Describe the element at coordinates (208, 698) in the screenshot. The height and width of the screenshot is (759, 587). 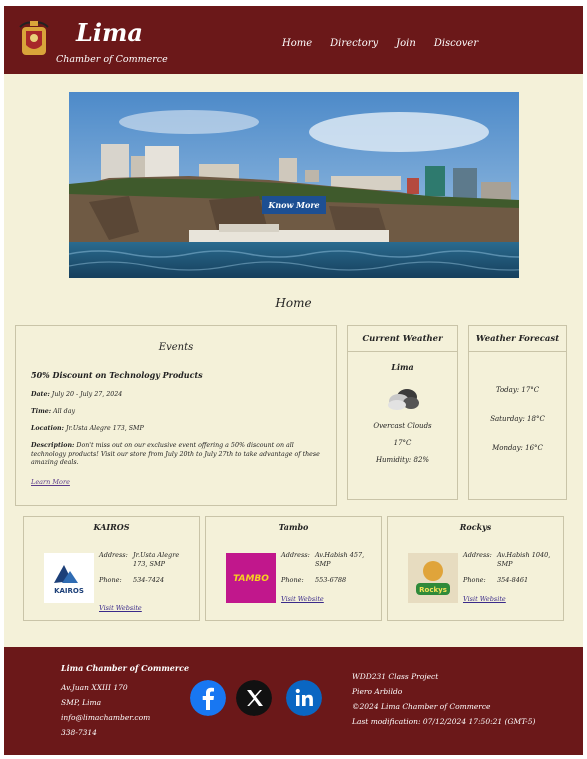
I see `facebook-icon` at that location.